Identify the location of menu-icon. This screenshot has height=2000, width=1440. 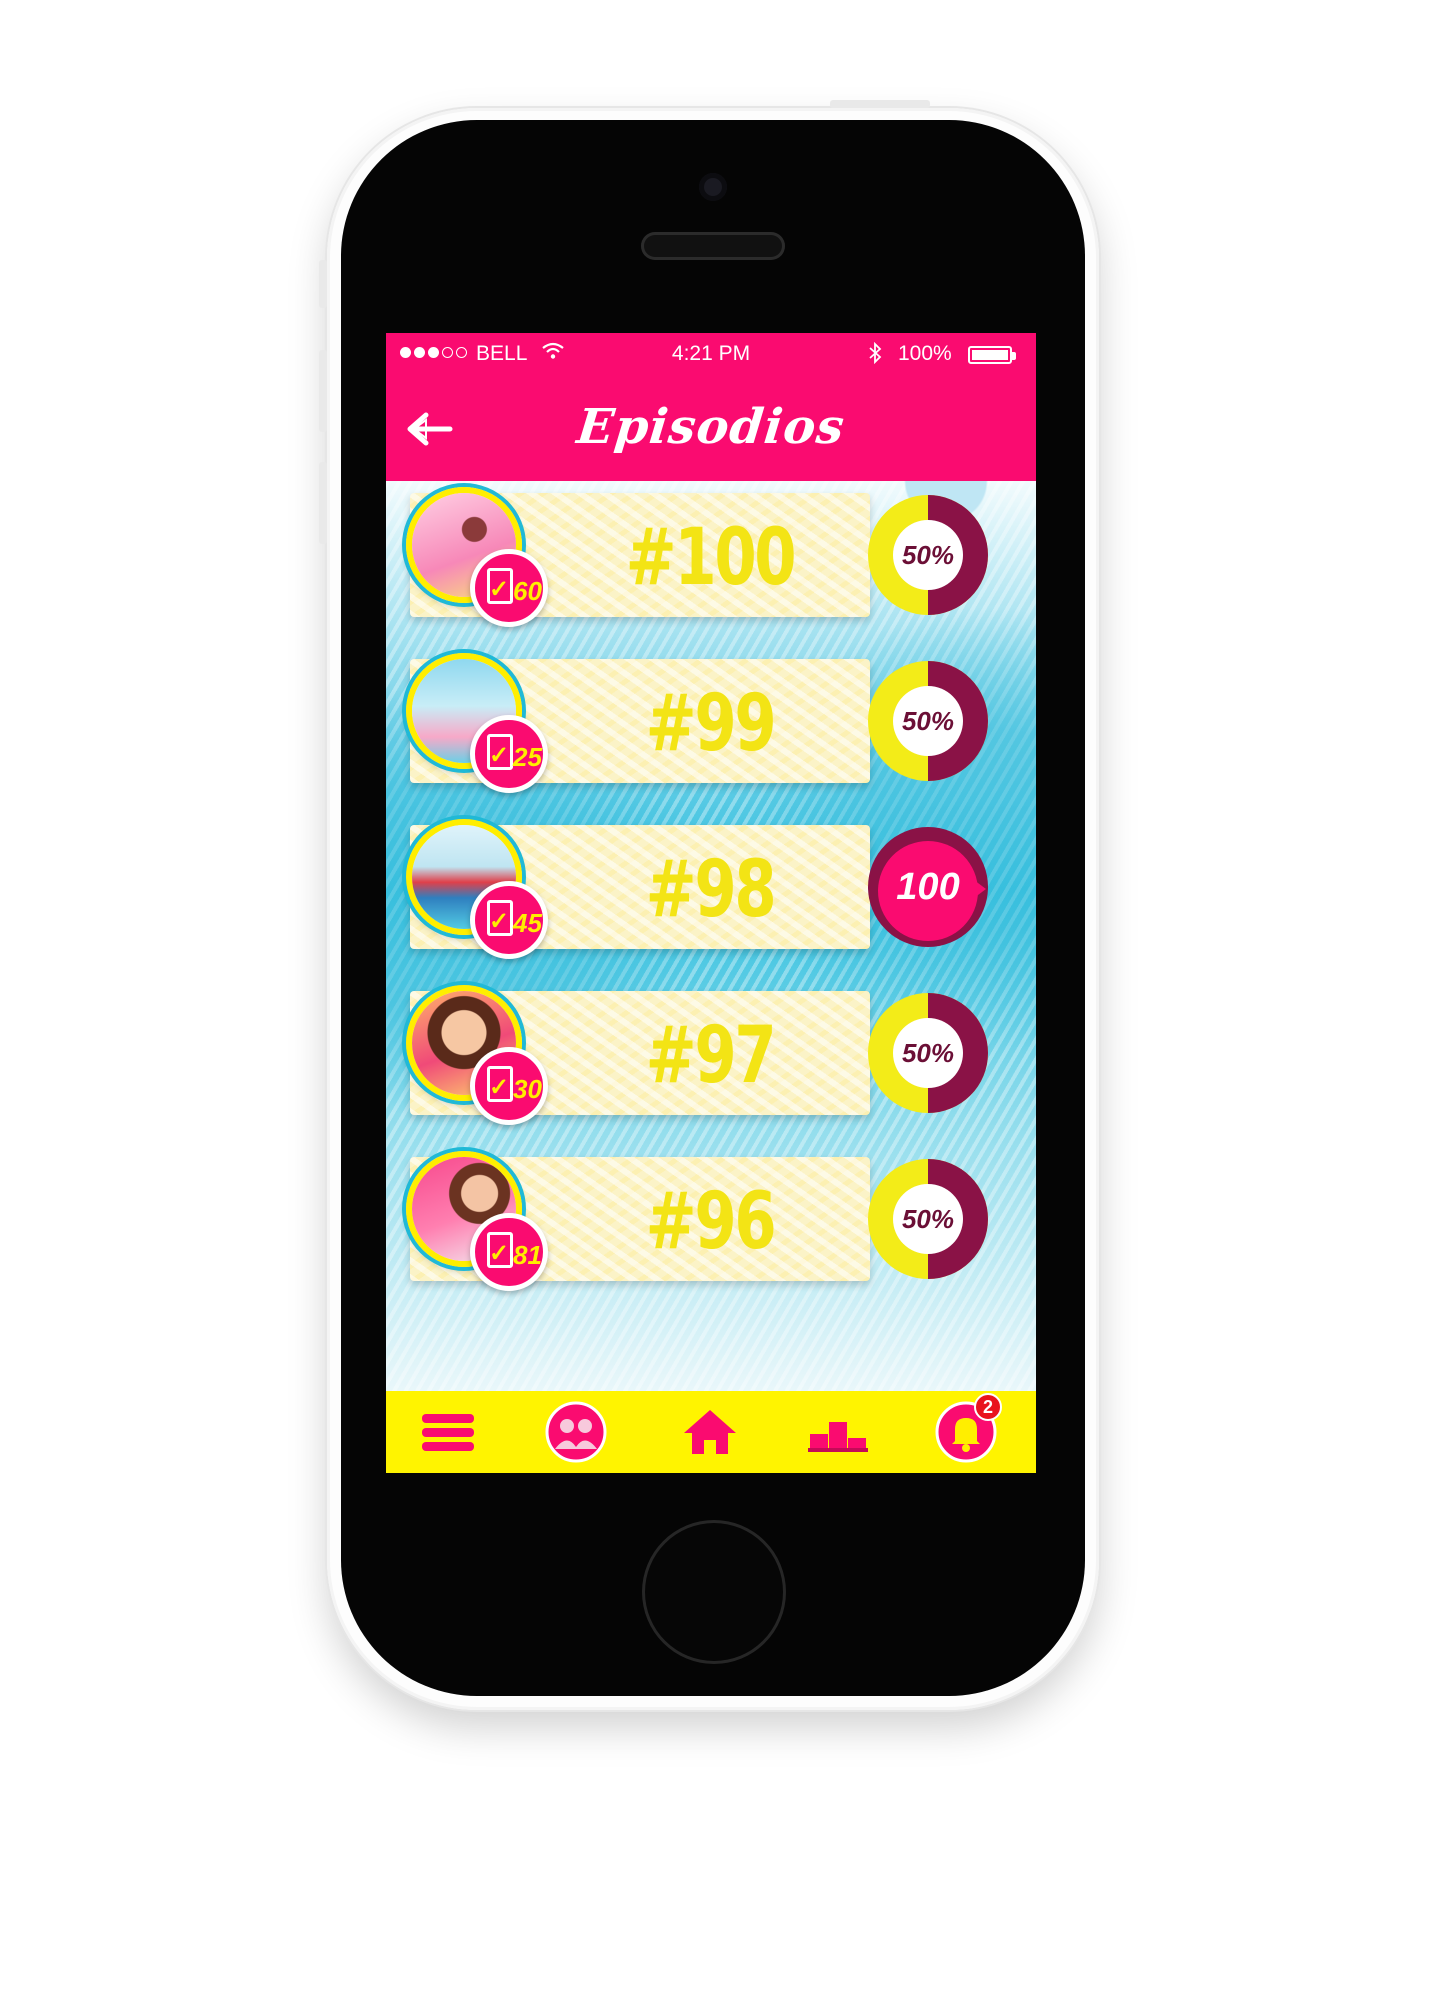
(448, 1432).